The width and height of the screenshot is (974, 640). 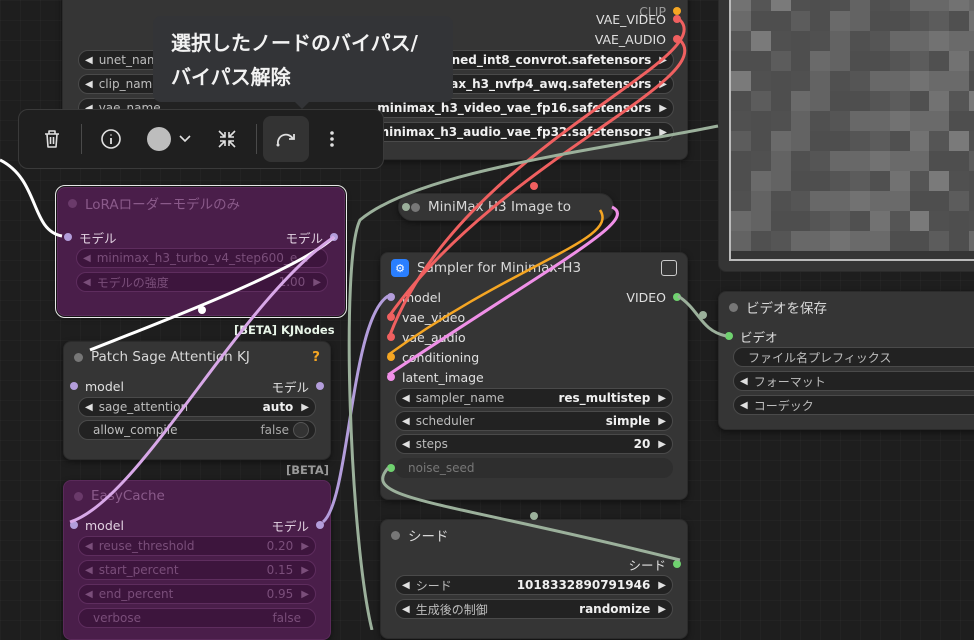 What do you see at coordinates (197, 407) in the screenshot?
I see `sage-attention-widget: ◀ sage_attention auto ▶` at bounding box center [197, 407].